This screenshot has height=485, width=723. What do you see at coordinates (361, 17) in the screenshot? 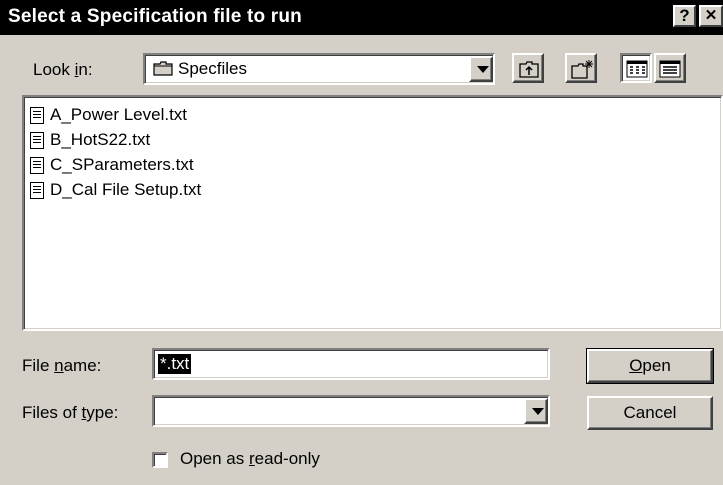
I see `title-bar: Select a Specification file to run ? ✕` at bounding box center [361, 17].